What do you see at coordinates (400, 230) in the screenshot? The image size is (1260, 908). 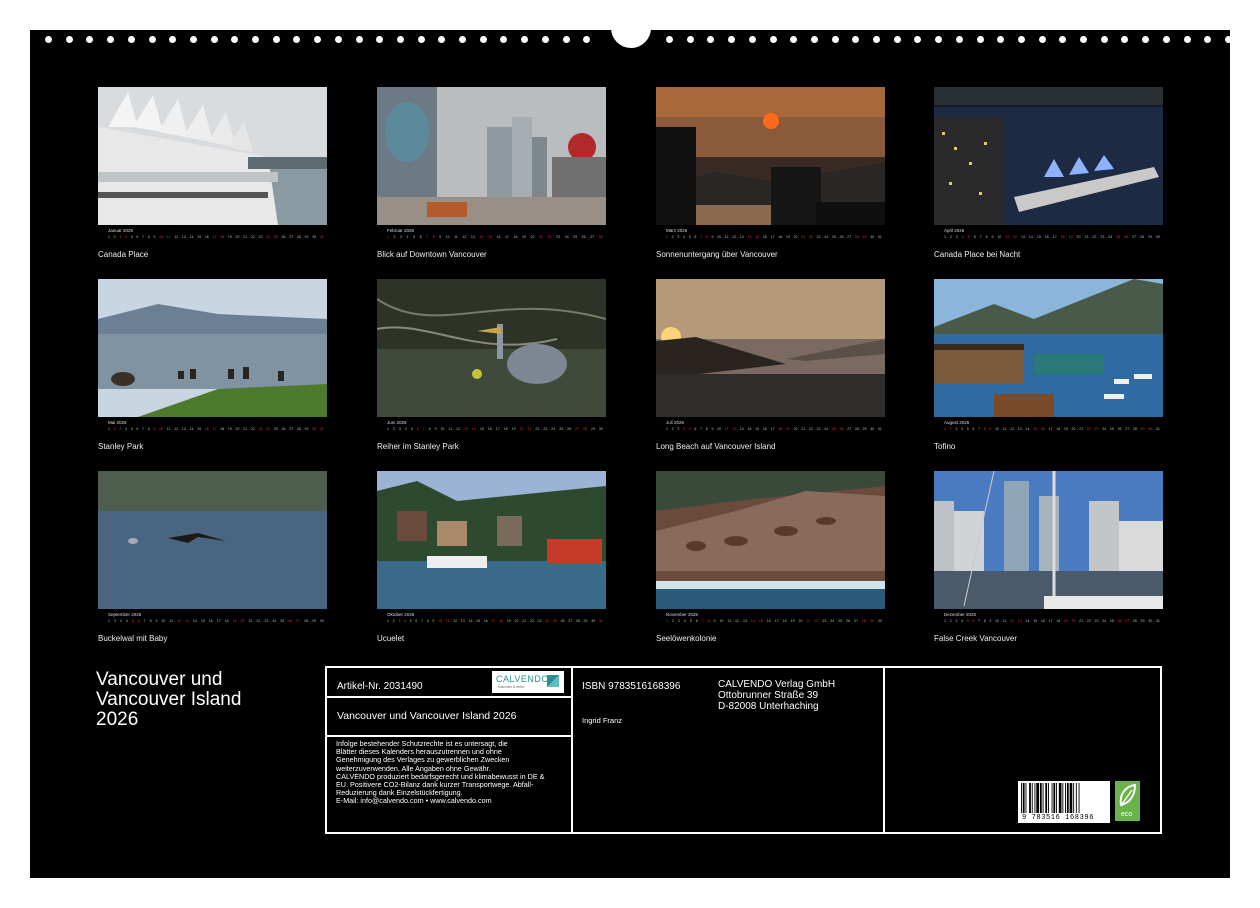 I see `month-name: Februar 2026` at bounding box center [400, 230].